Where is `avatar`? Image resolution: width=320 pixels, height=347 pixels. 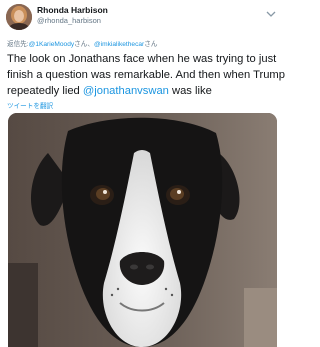
avatar is located at coordinates (19, 17).